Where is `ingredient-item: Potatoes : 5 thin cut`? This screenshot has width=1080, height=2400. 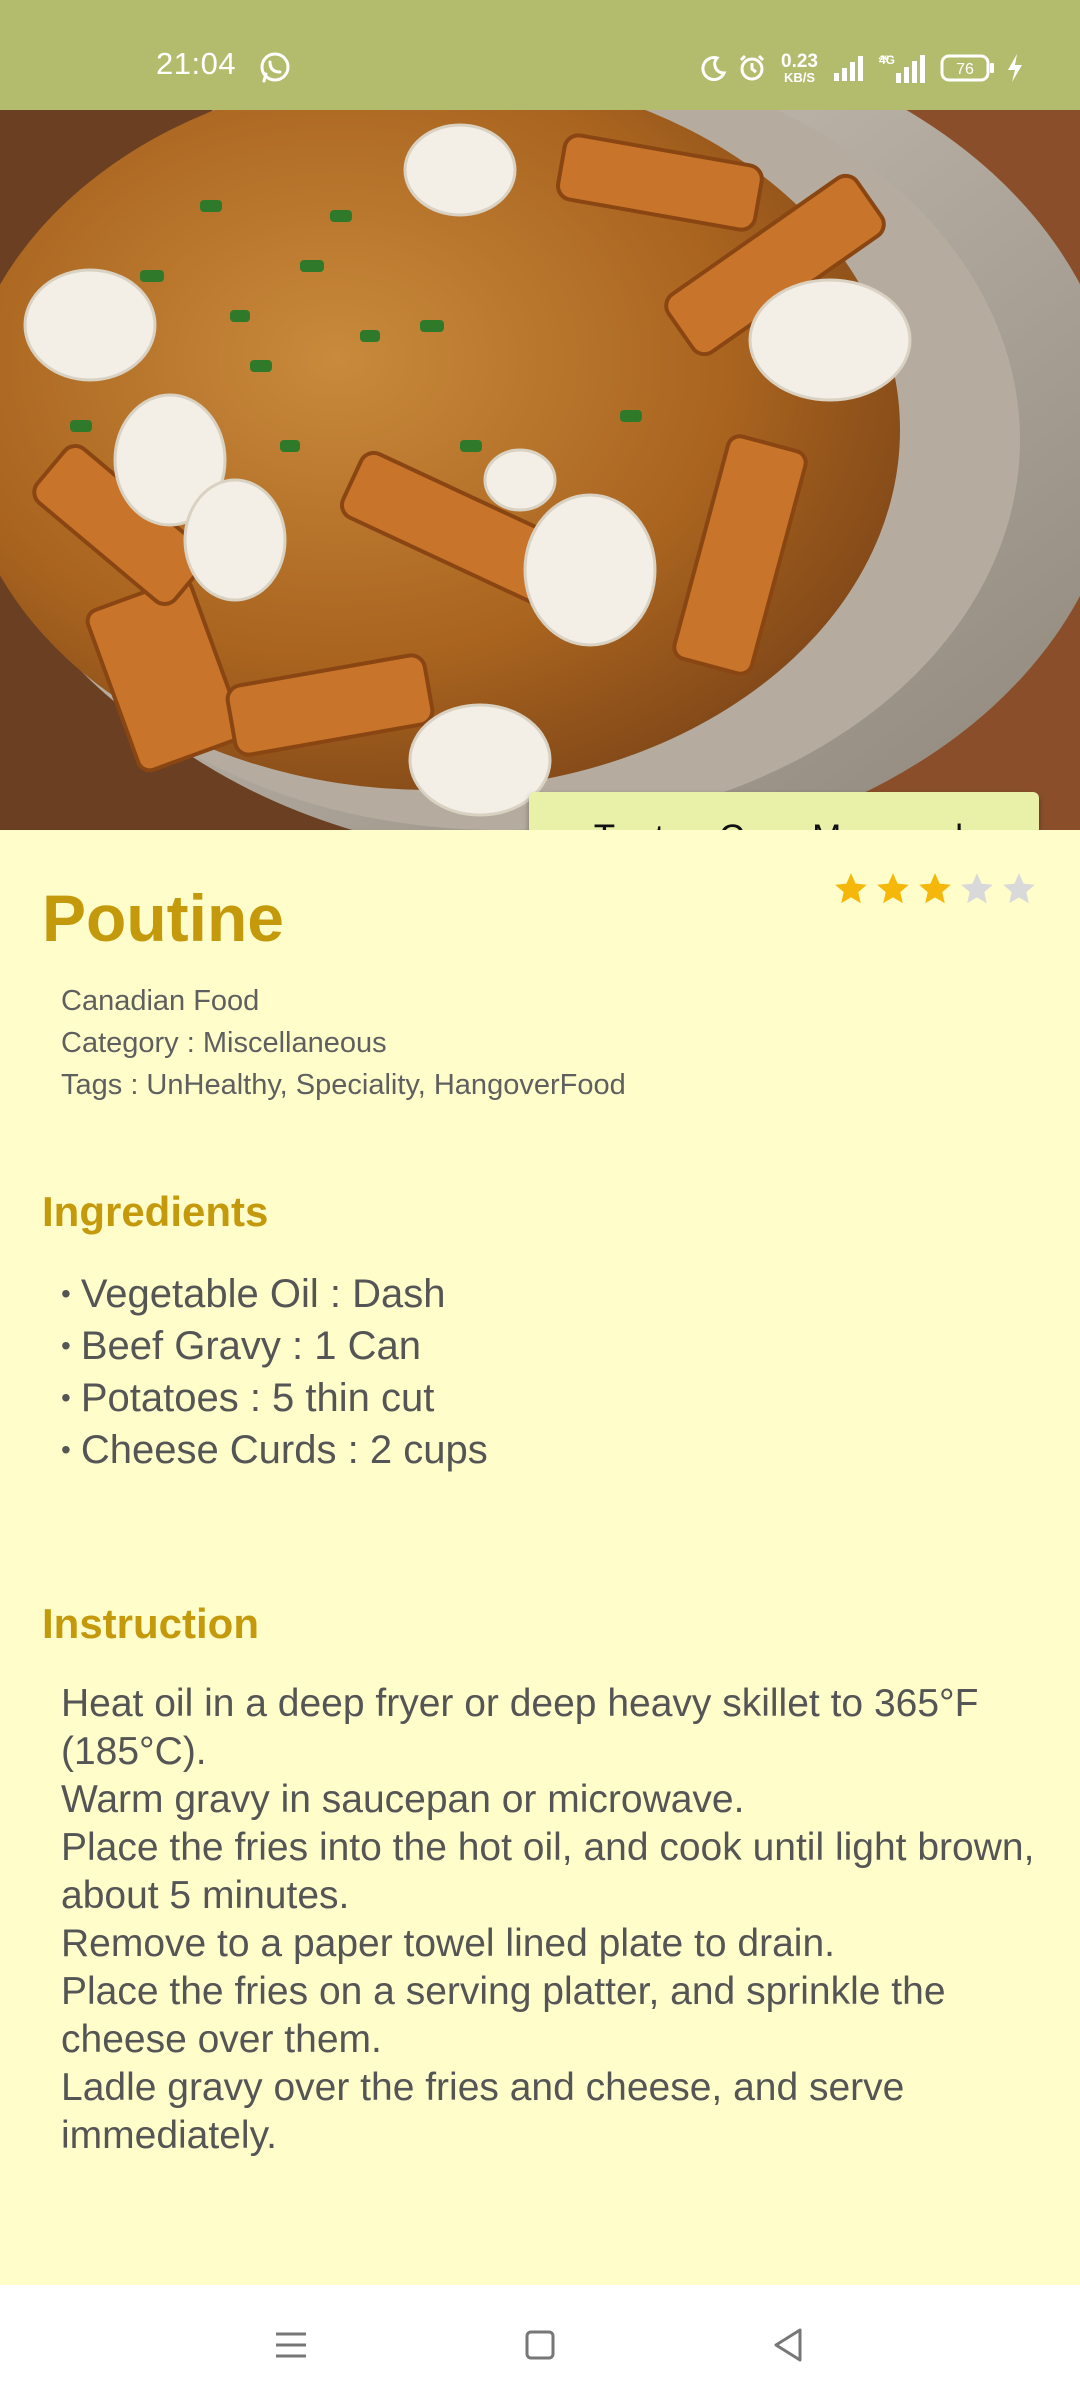 ingredient-item: Potatoes : 5 thin cut is located at coordinates (274, 1400).